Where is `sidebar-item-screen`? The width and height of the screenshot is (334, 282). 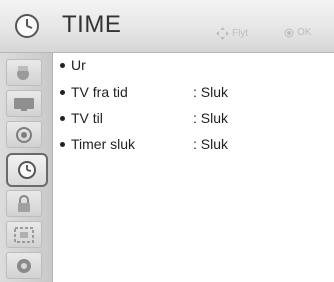
sidebar-item-screen is located at coordinates (24, 103).